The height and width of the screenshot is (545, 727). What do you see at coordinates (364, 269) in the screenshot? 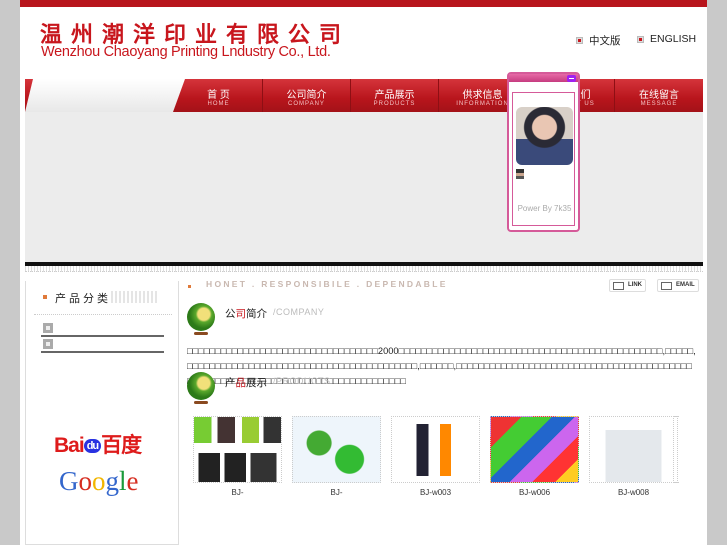
I see `divider-dotted` at bounding box center [364, 269].